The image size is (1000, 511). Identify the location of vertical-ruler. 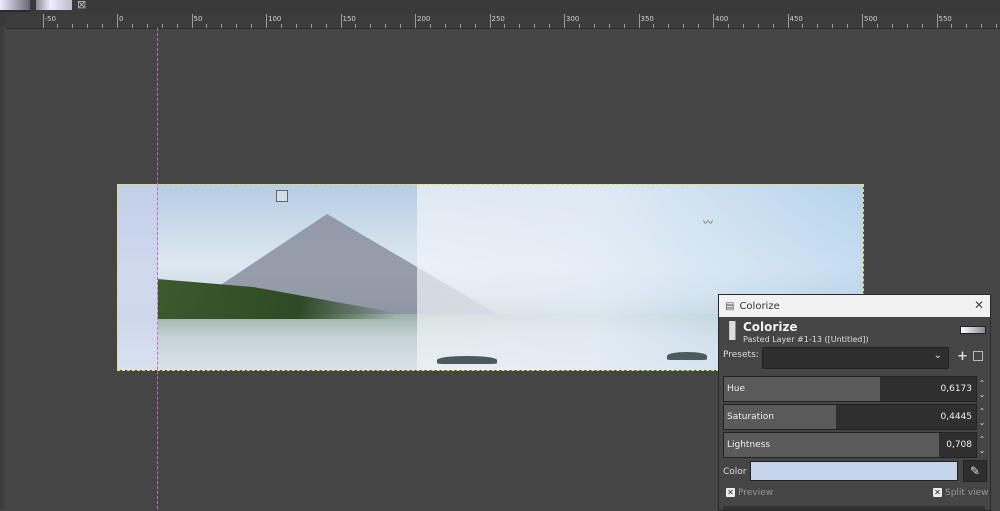
(2, 268).